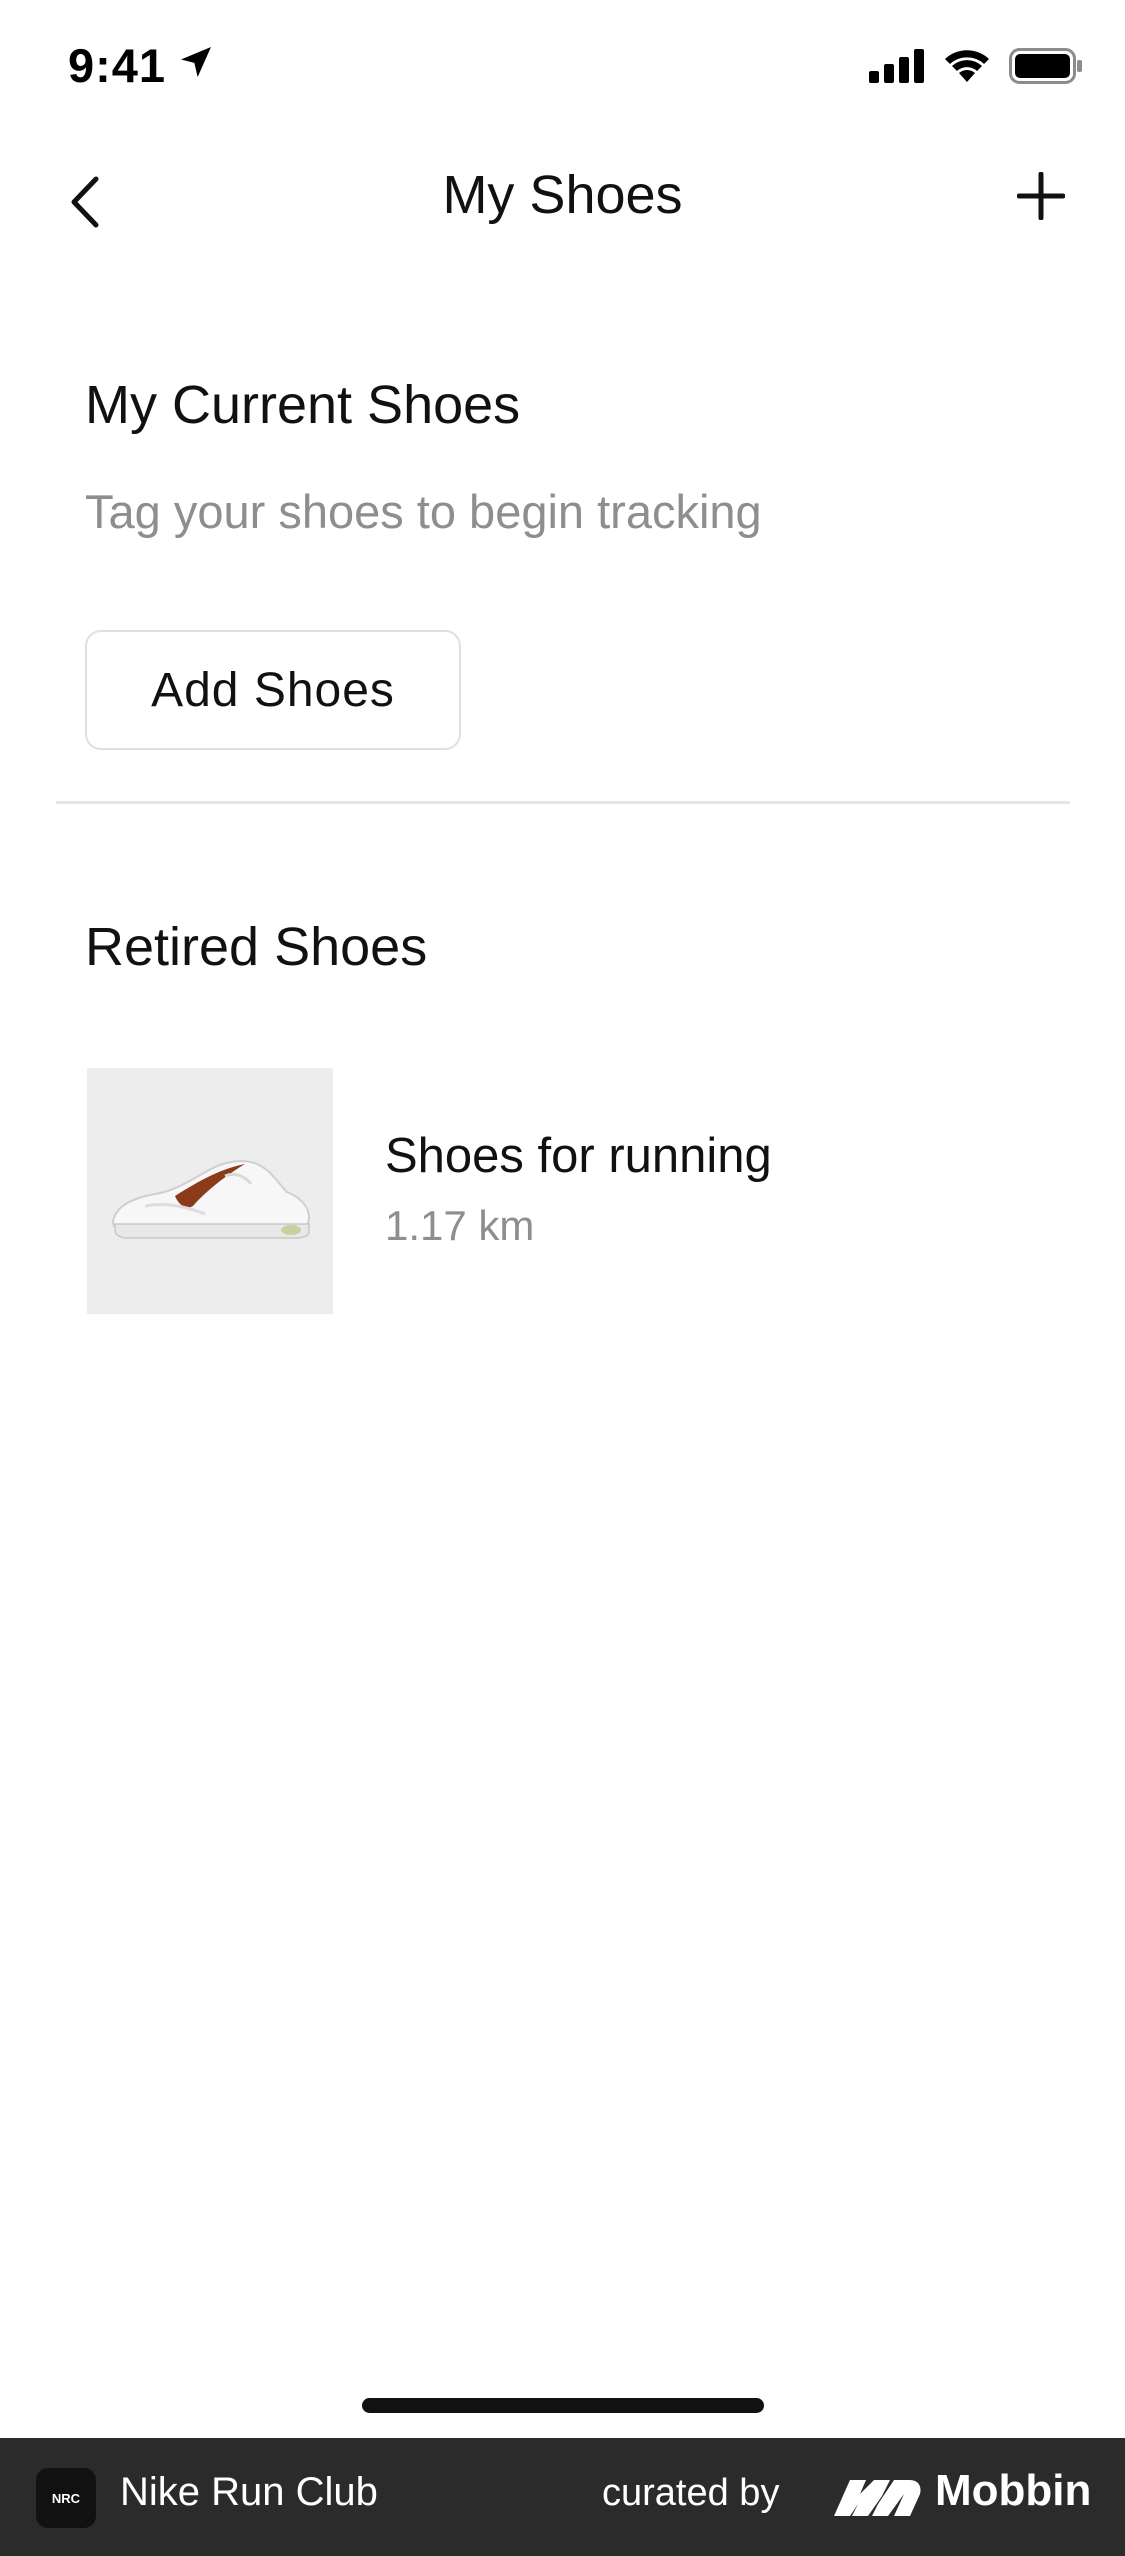 This screenshot has height=2556, width=1125. What do you see at coordinates (878, 2499) in the screenshot?
I see `mobbin-logo-icon` at bounding box center [878, 2499].